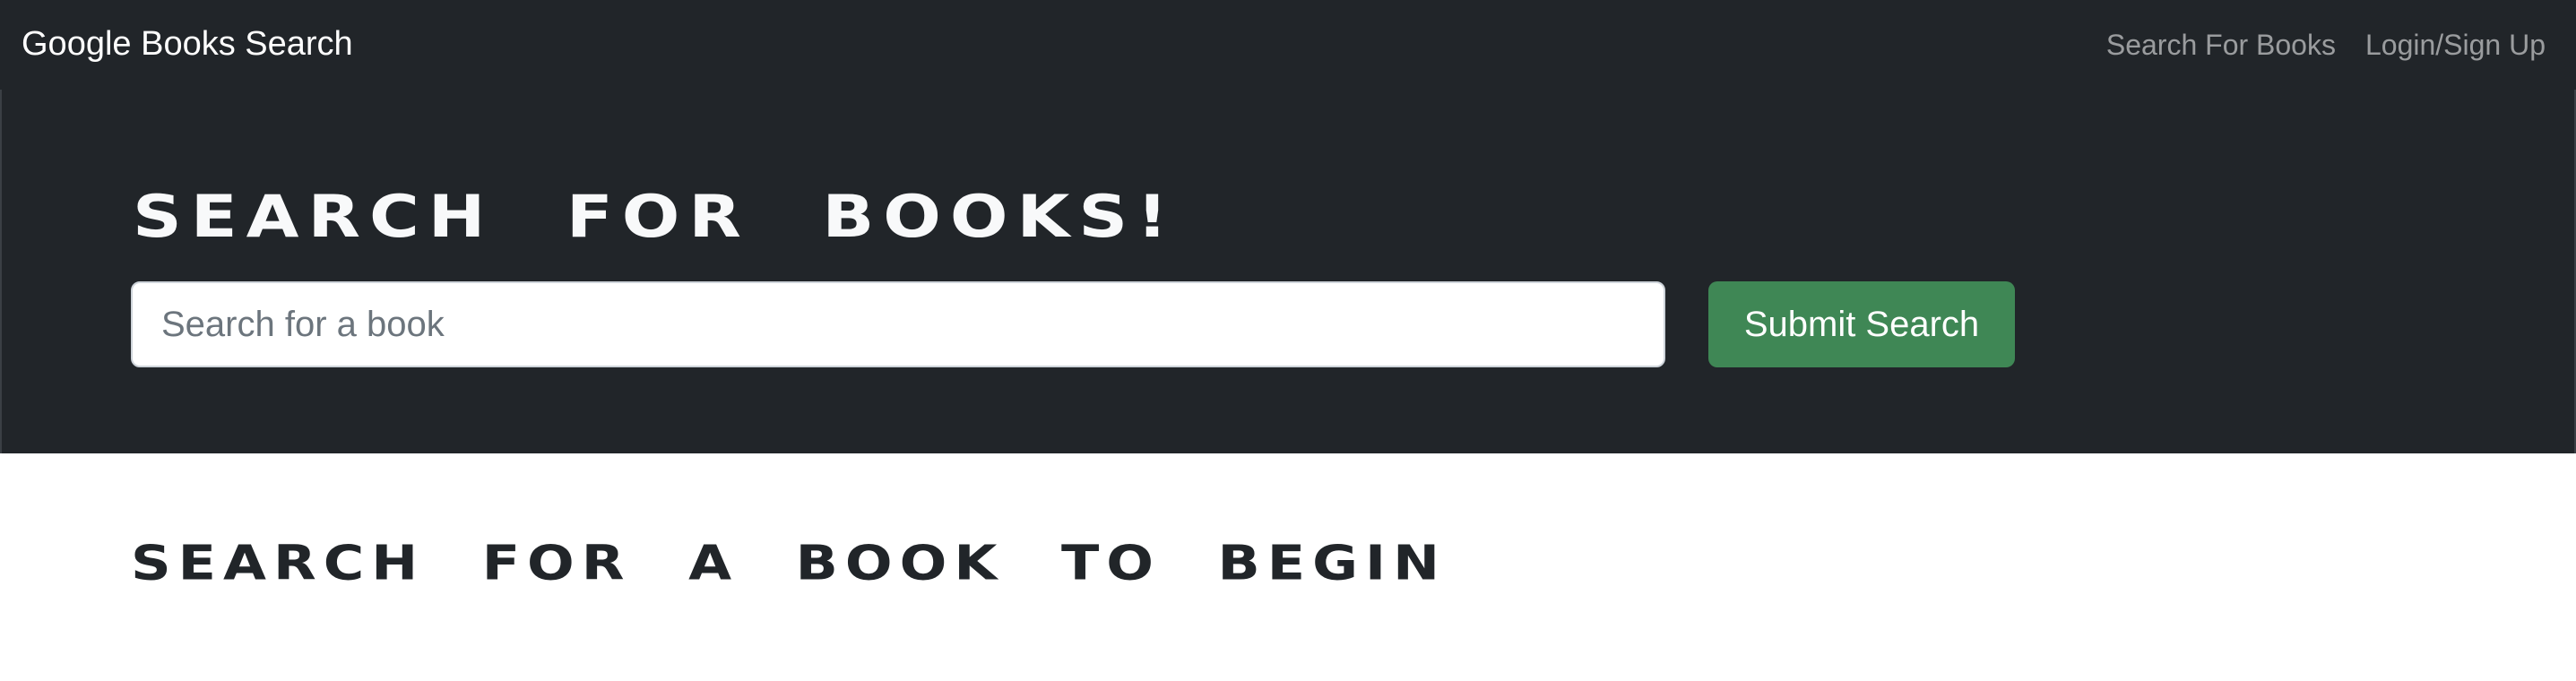 The image size is (2576, 681). I want to click on nav-links: Search For Books Login/Sign Up, so click(2326, 45).